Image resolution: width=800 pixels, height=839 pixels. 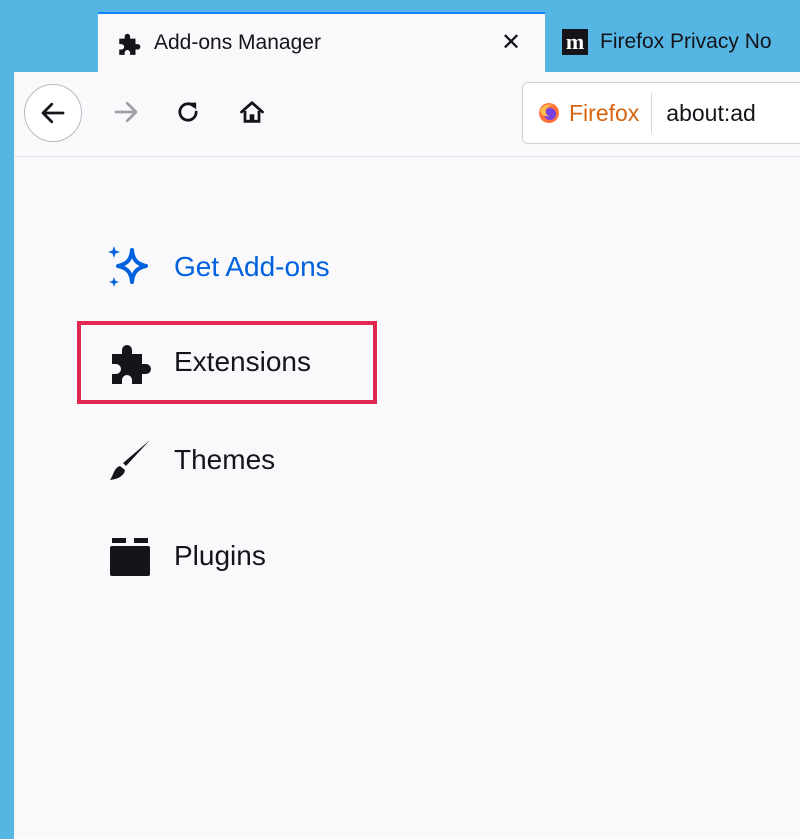 What do you see at coordinates (237, 42) in the screenshot?
I see `tab-title: Add-ons Manager` at bounding box center [237, 42].